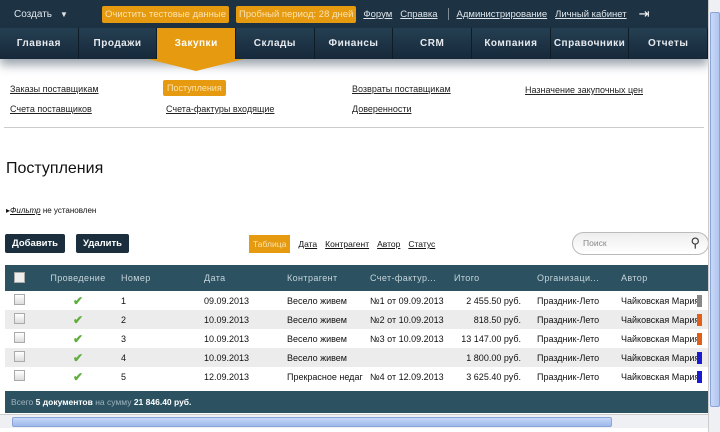 The height and width of the screenshot is (432, 720). Describe the element at coordinates (377, 14) in the screenshot. I see `forum-link: Форум` at that location.